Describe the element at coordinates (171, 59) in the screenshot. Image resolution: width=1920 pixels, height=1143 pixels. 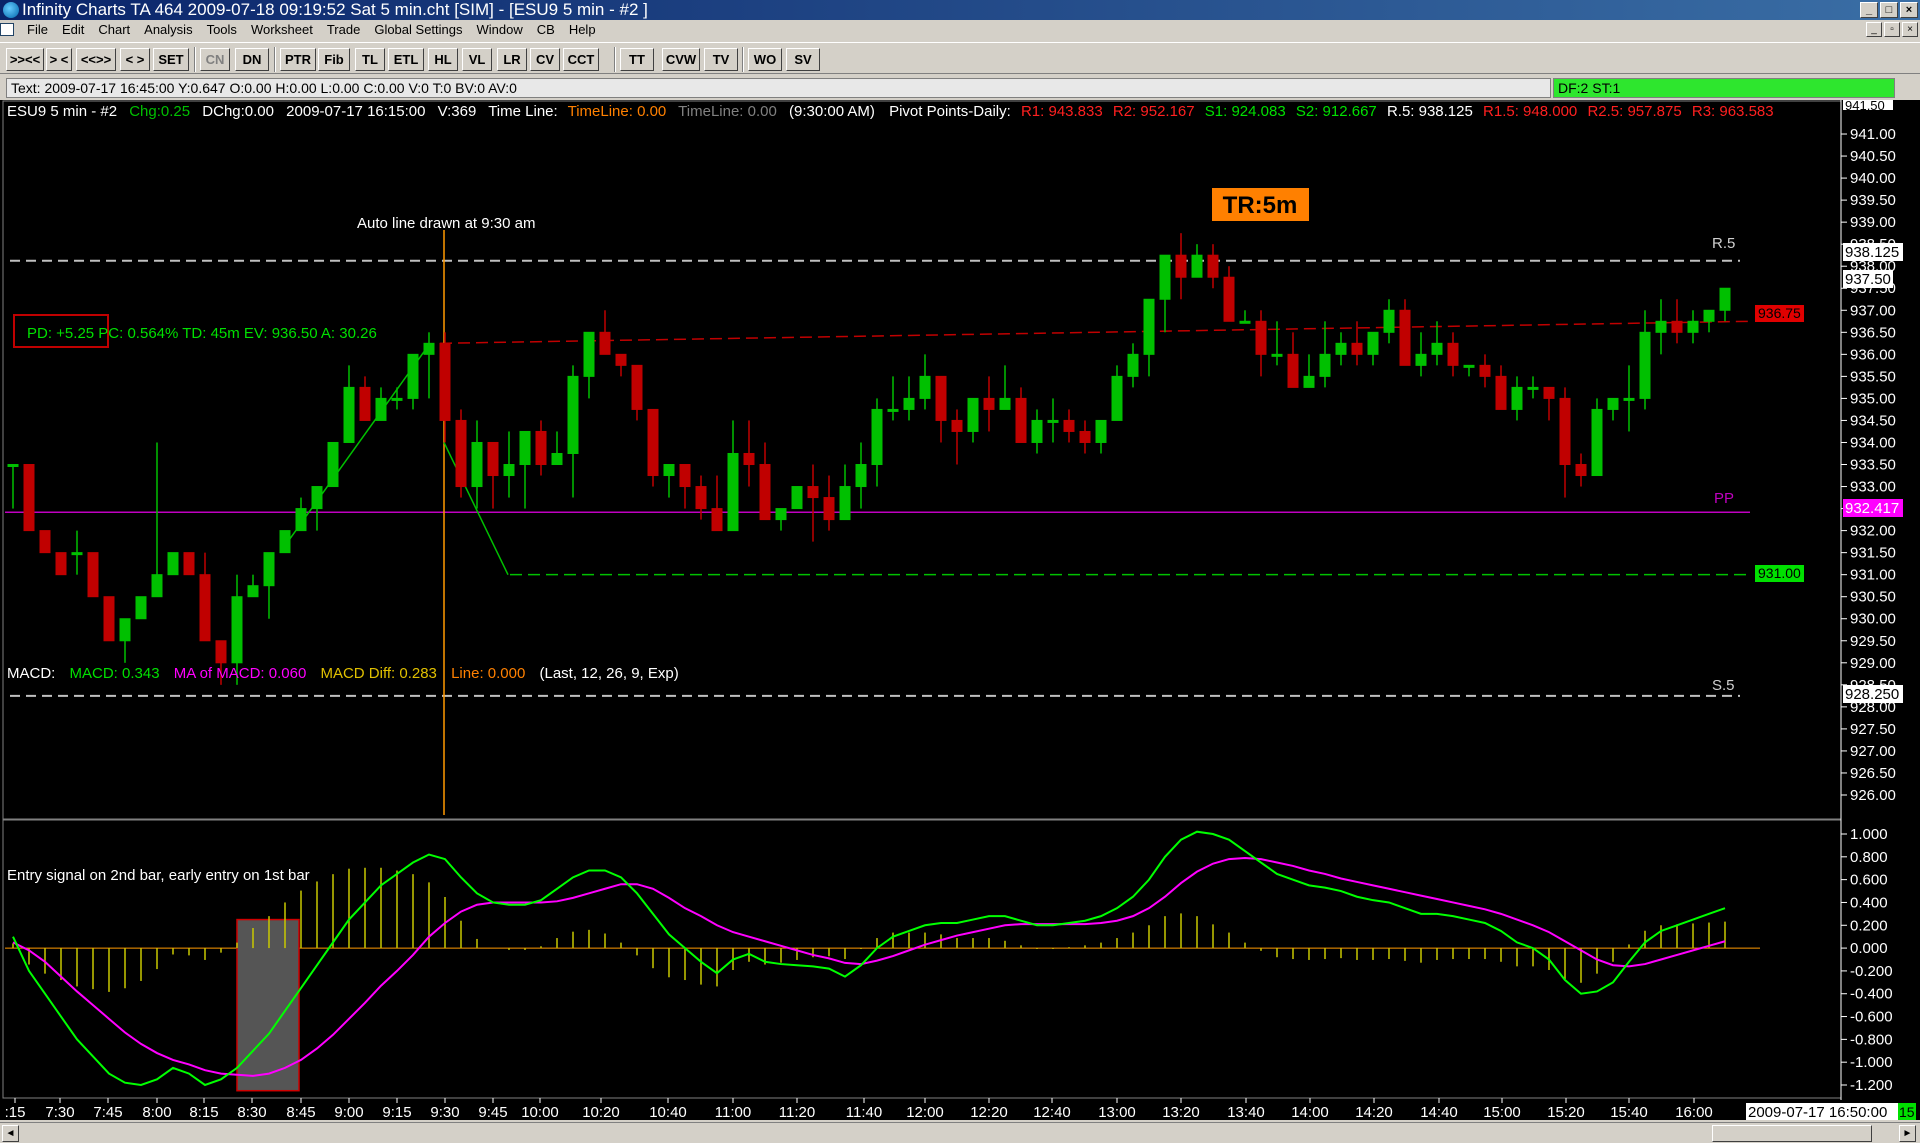
I see `toolbar-button-4: SET` at that location.